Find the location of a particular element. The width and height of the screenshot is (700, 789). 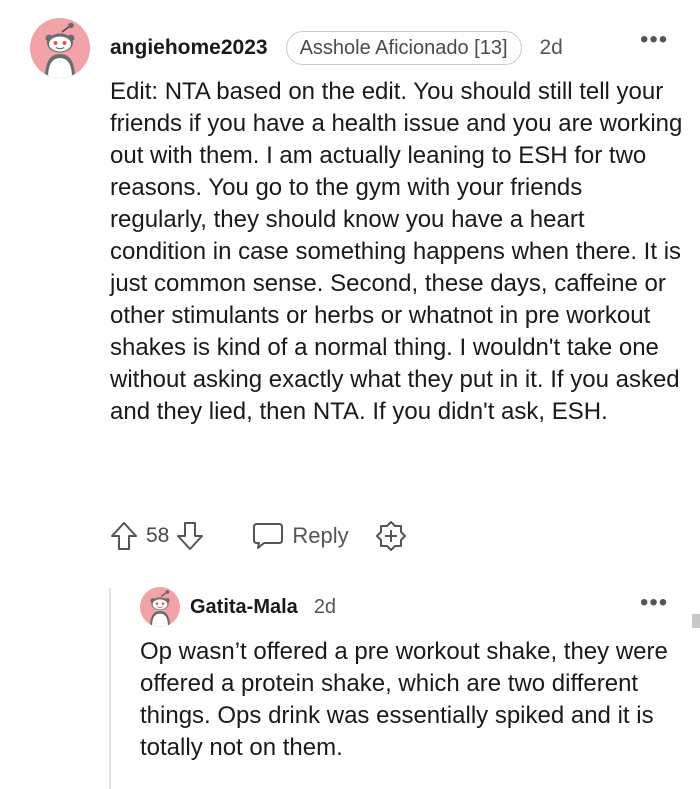

award-plus-icon is located at coordinates (390, 536).